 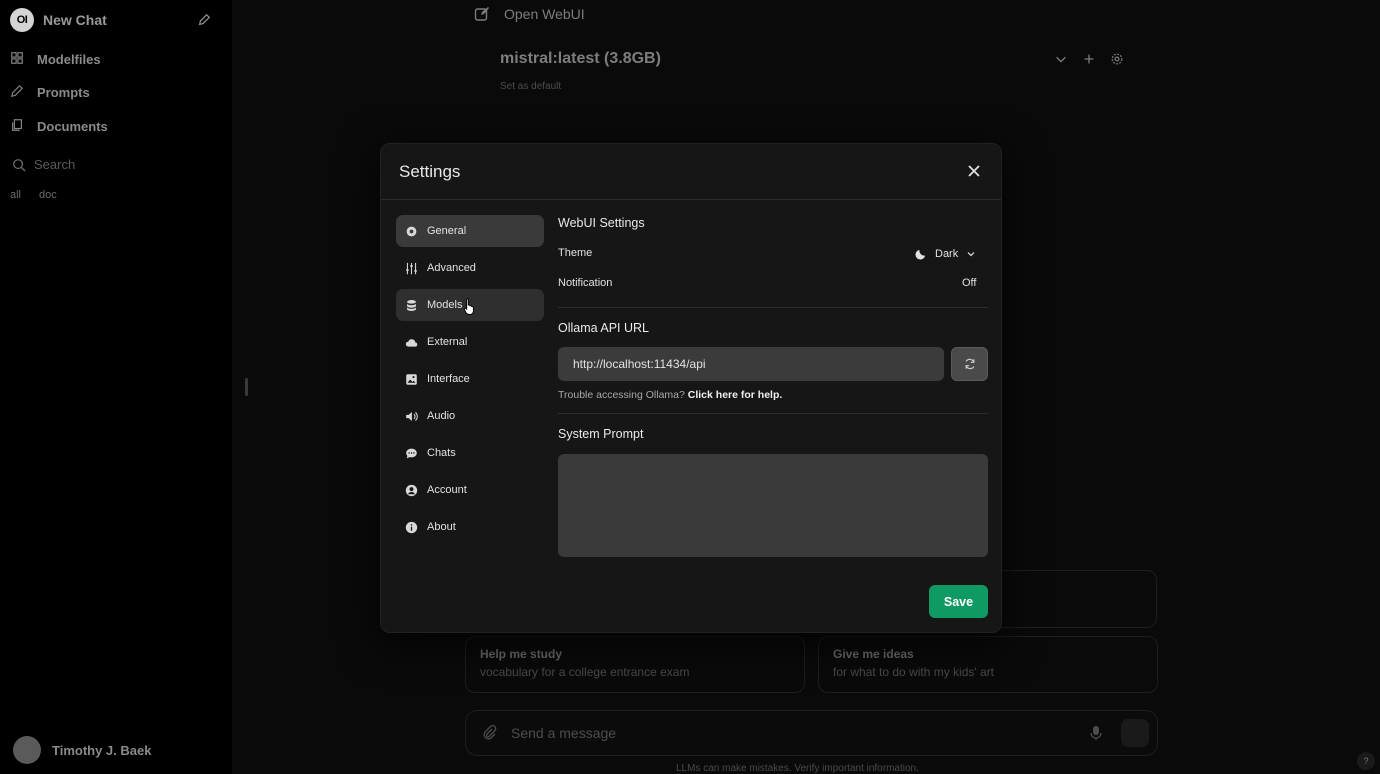 What do you see at coordinates (914, 672) in the screenshot?
I see `suggestion-subtitle: for what to do with my kids' art` at bounding box center [914, 672].